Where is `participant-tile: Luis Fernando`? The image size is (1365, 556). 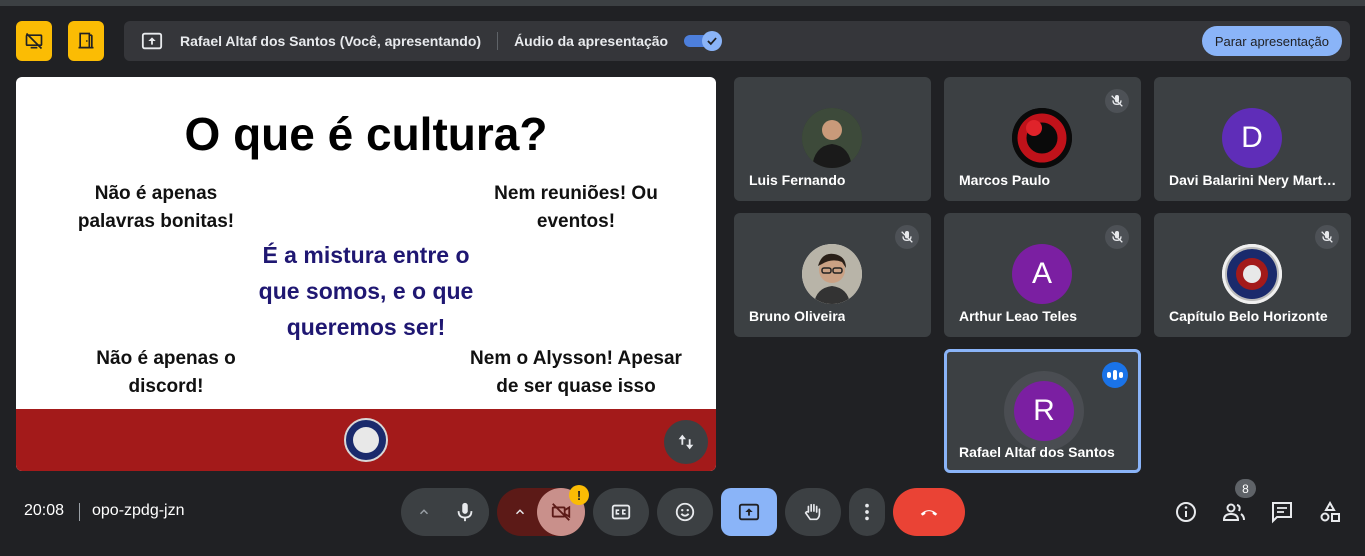
participant-tile: Luis Fernando is located at coordinates (832, 139).